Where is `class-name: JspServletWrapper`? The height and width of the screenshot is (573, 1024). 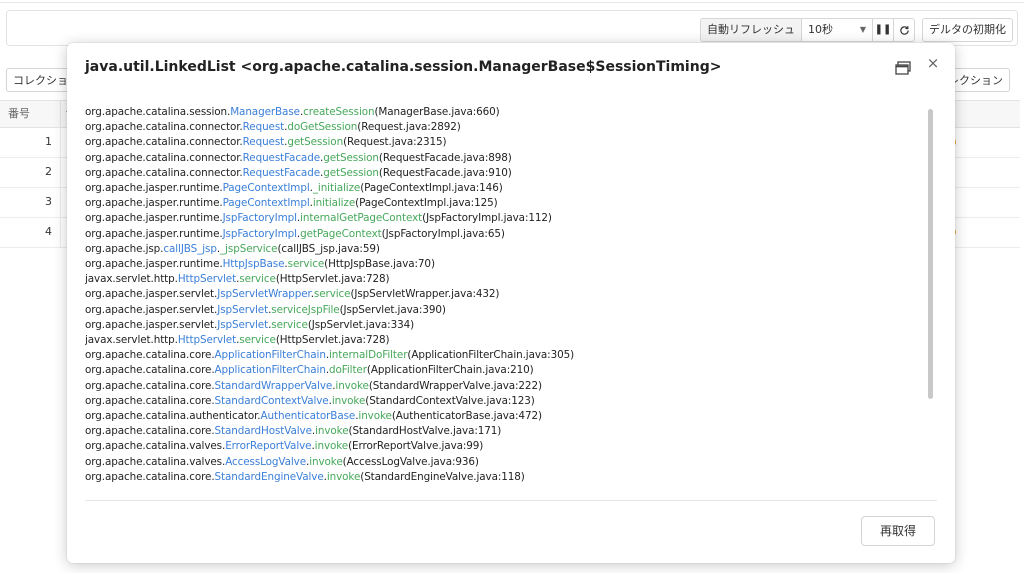 class-name: JspServletWrapper is located at coordinates (264, 294).